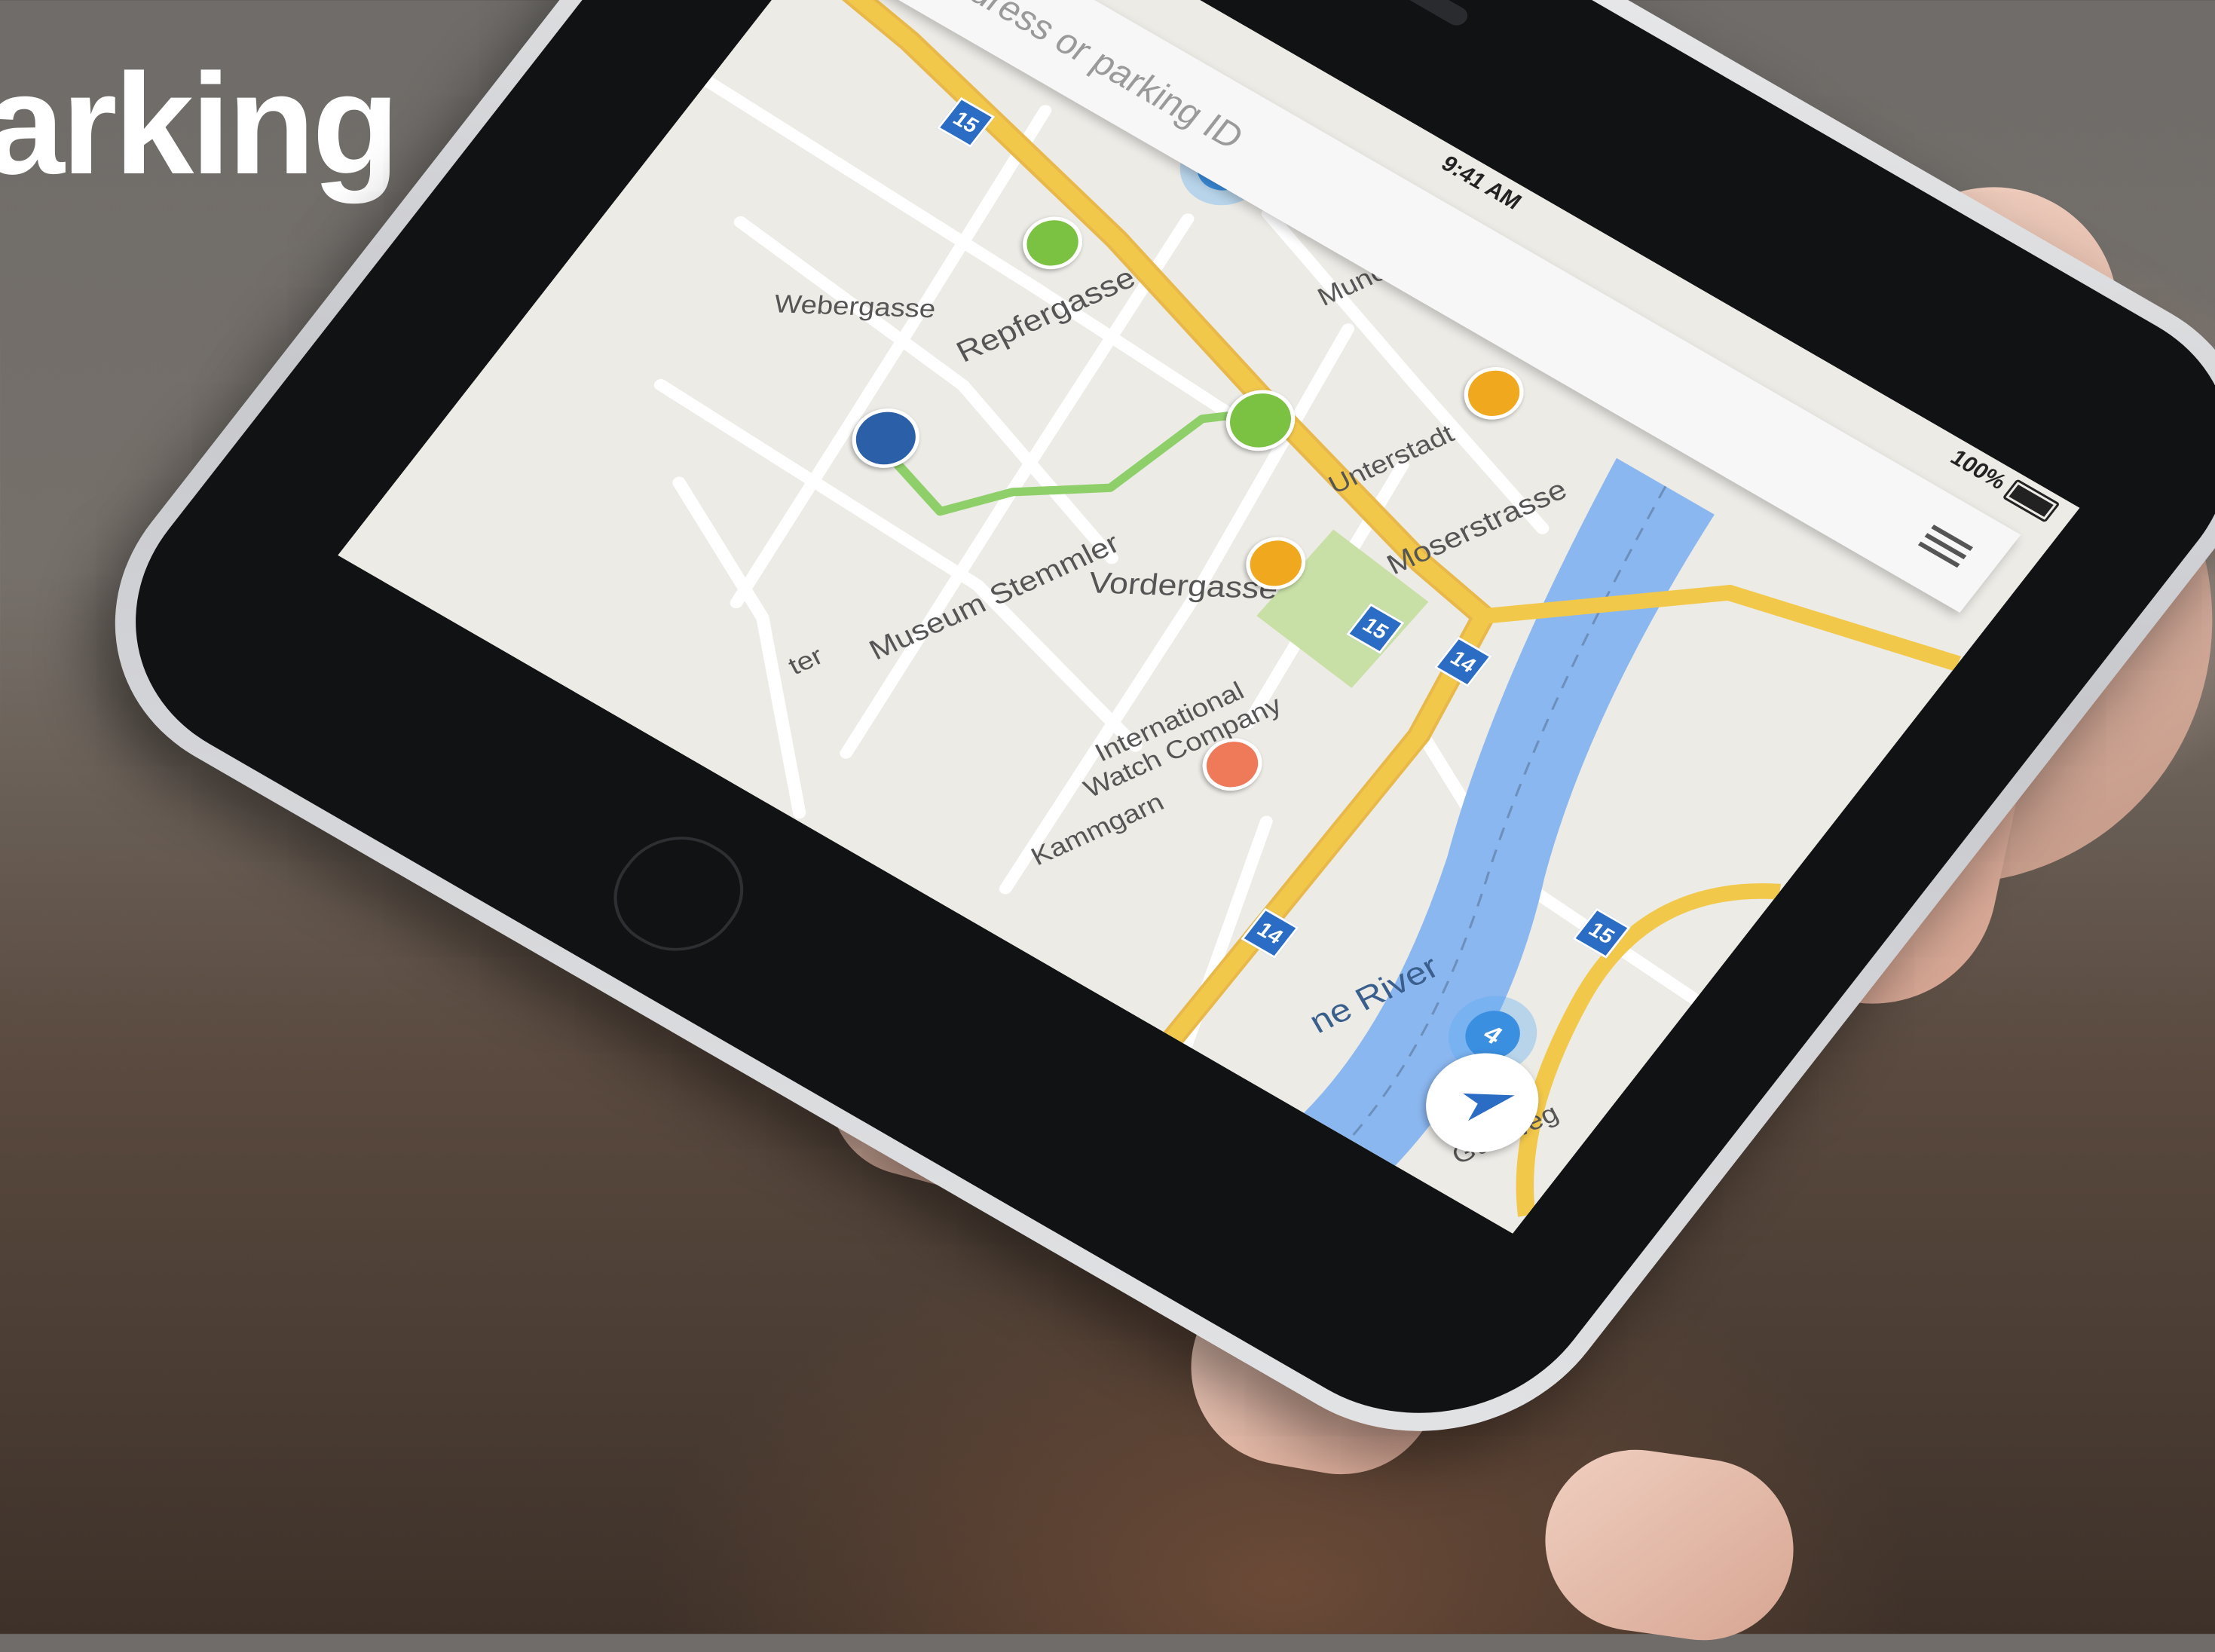  What do you see at coordinates (855, 306) in the screenshot?
I see `street-label-webergasse: Webergasse` at bounding box center [855, 306].